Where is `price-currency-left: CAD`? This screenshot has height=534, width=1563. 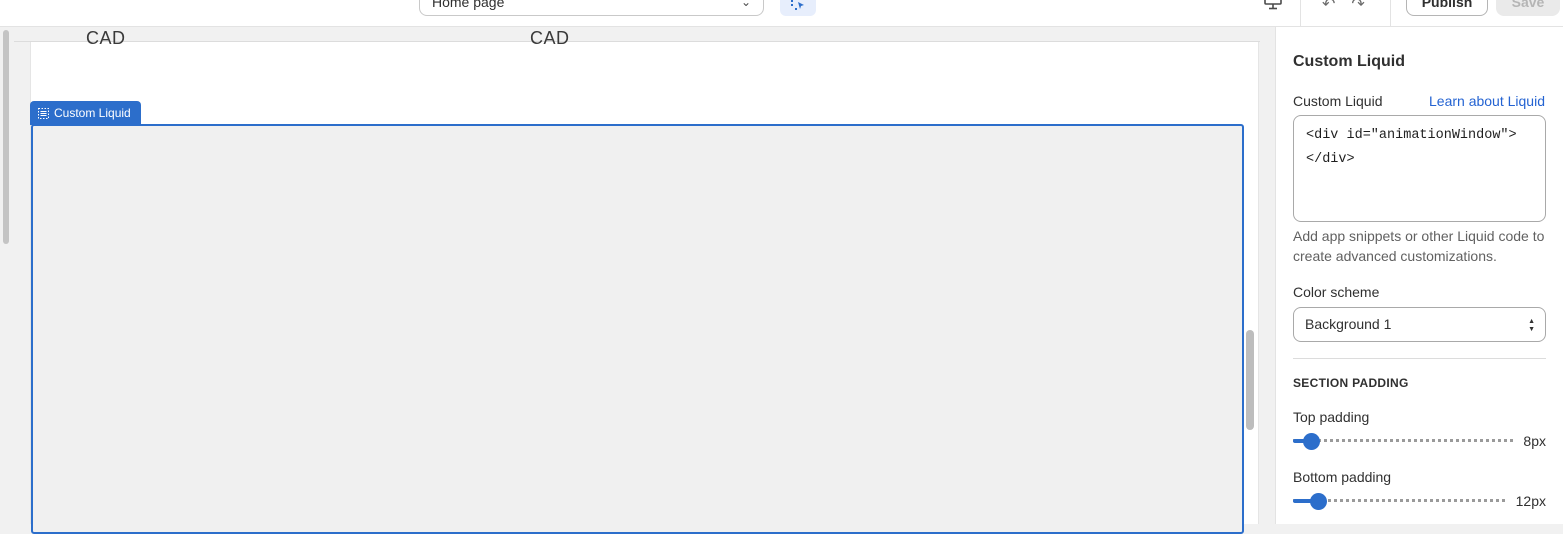 price-currency-left: CAD is located at coordinates (106, 38).